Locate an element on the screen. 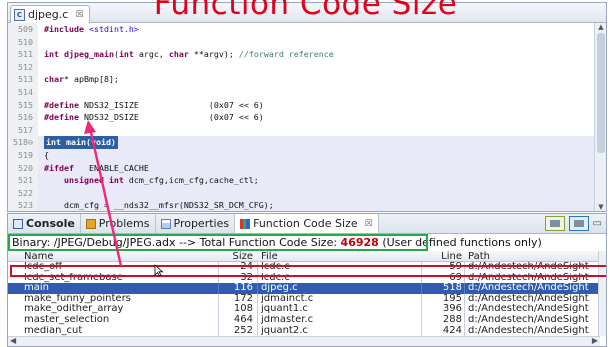  close-icon: ☒ is located at coordinates (369, 224).